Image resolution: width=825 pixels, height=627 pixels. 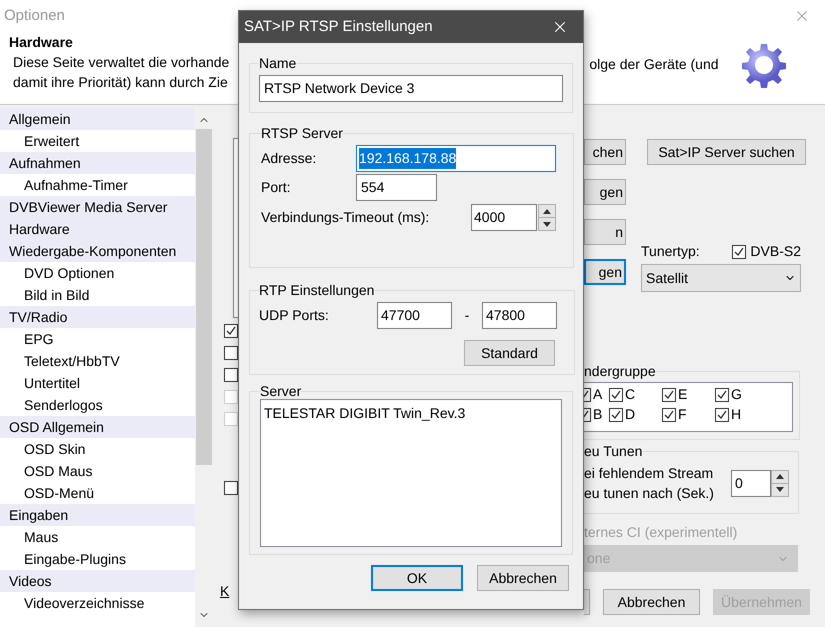 What do you see at coordinates (276, 187) in the screenshot?
I see `label: Port:` at bounding box center [276, 187].